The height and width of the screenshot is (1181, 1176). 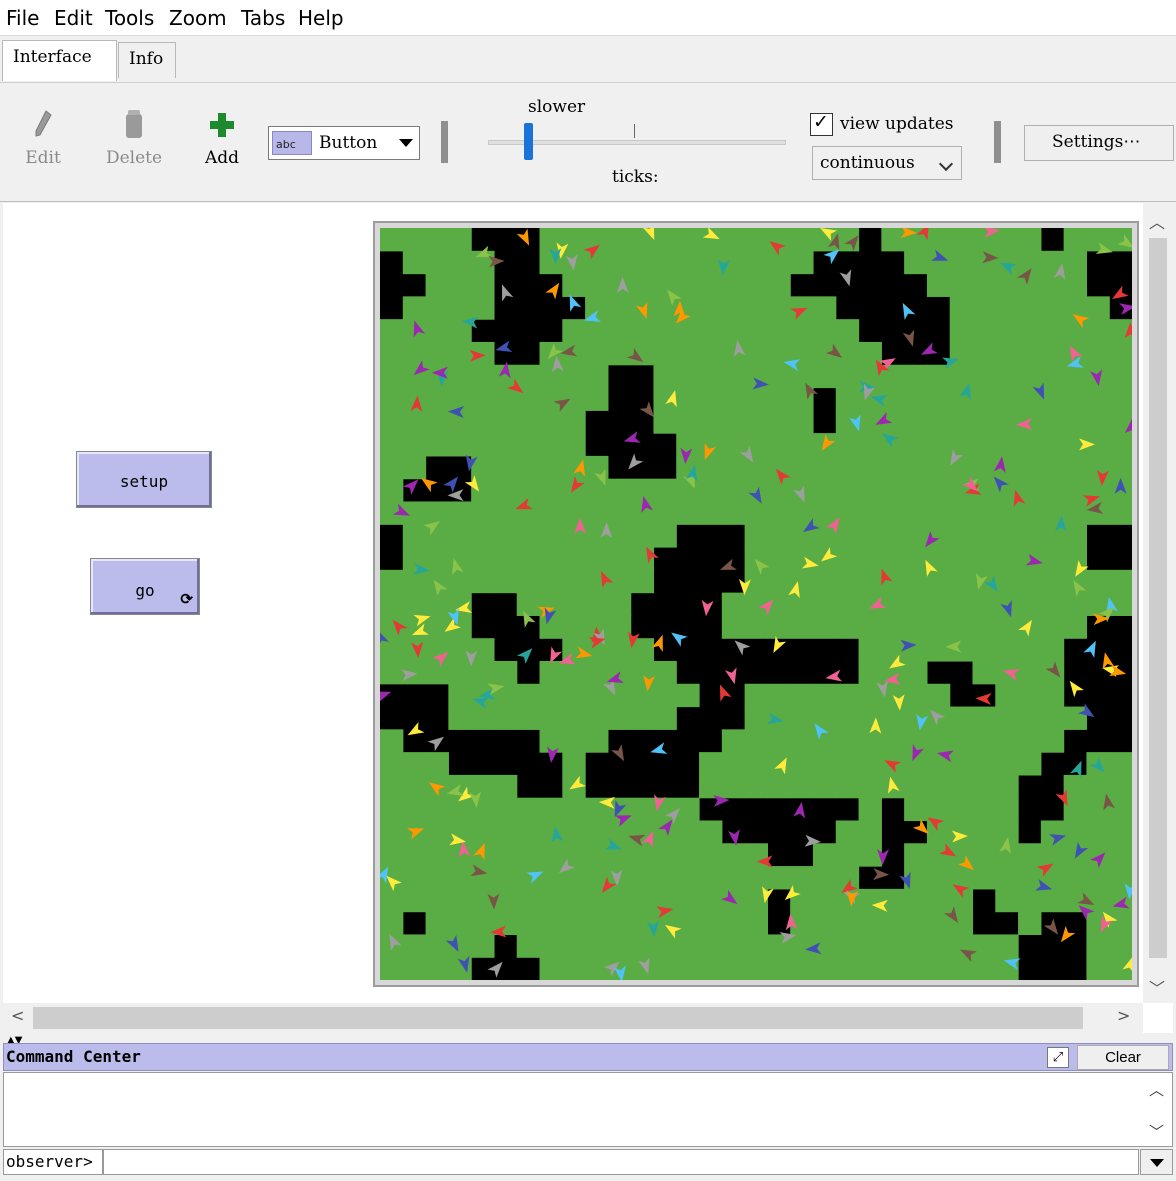 I want to click on settings-button: Settings⋯, so click(x=1099, y=143).